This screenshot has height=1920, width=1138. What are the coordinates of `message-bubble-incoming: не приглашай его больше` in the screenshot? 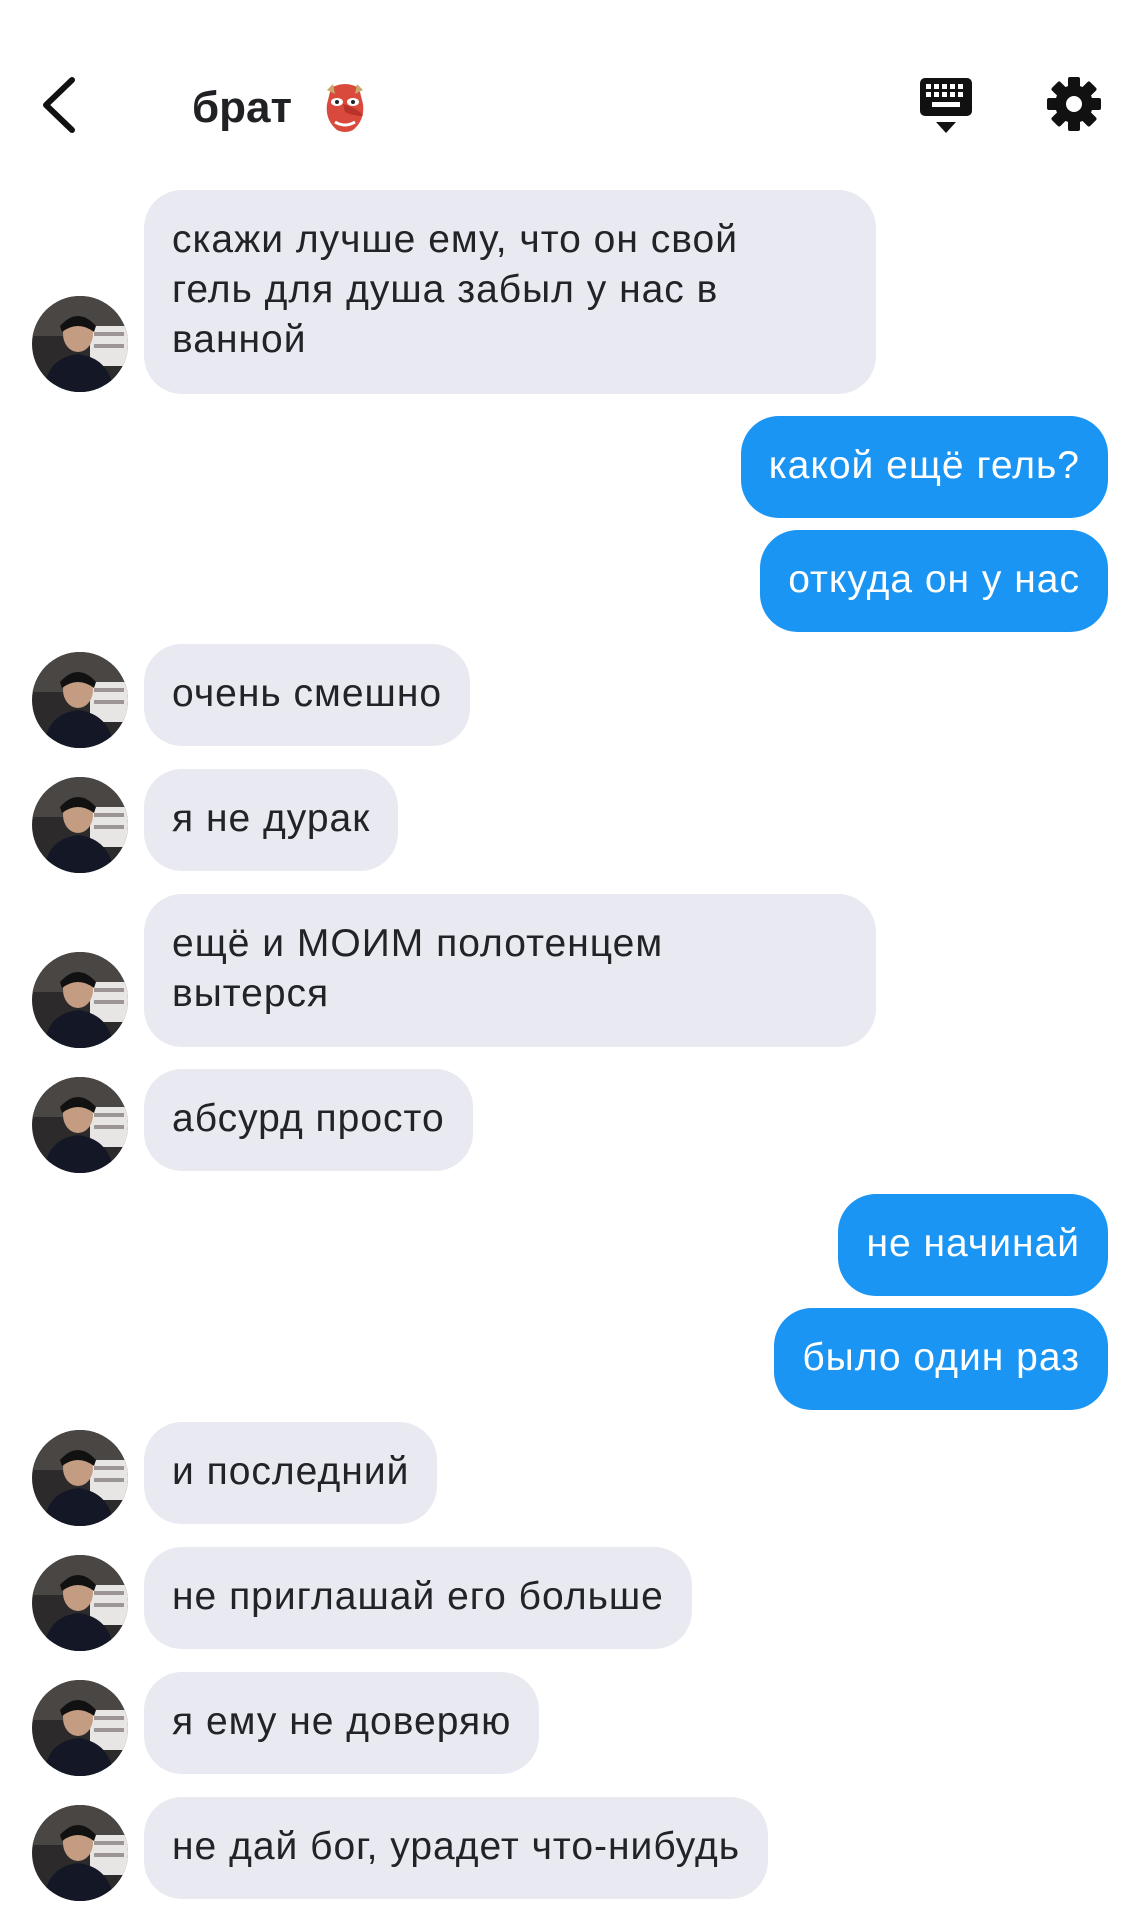 It's located at (418, 1598).